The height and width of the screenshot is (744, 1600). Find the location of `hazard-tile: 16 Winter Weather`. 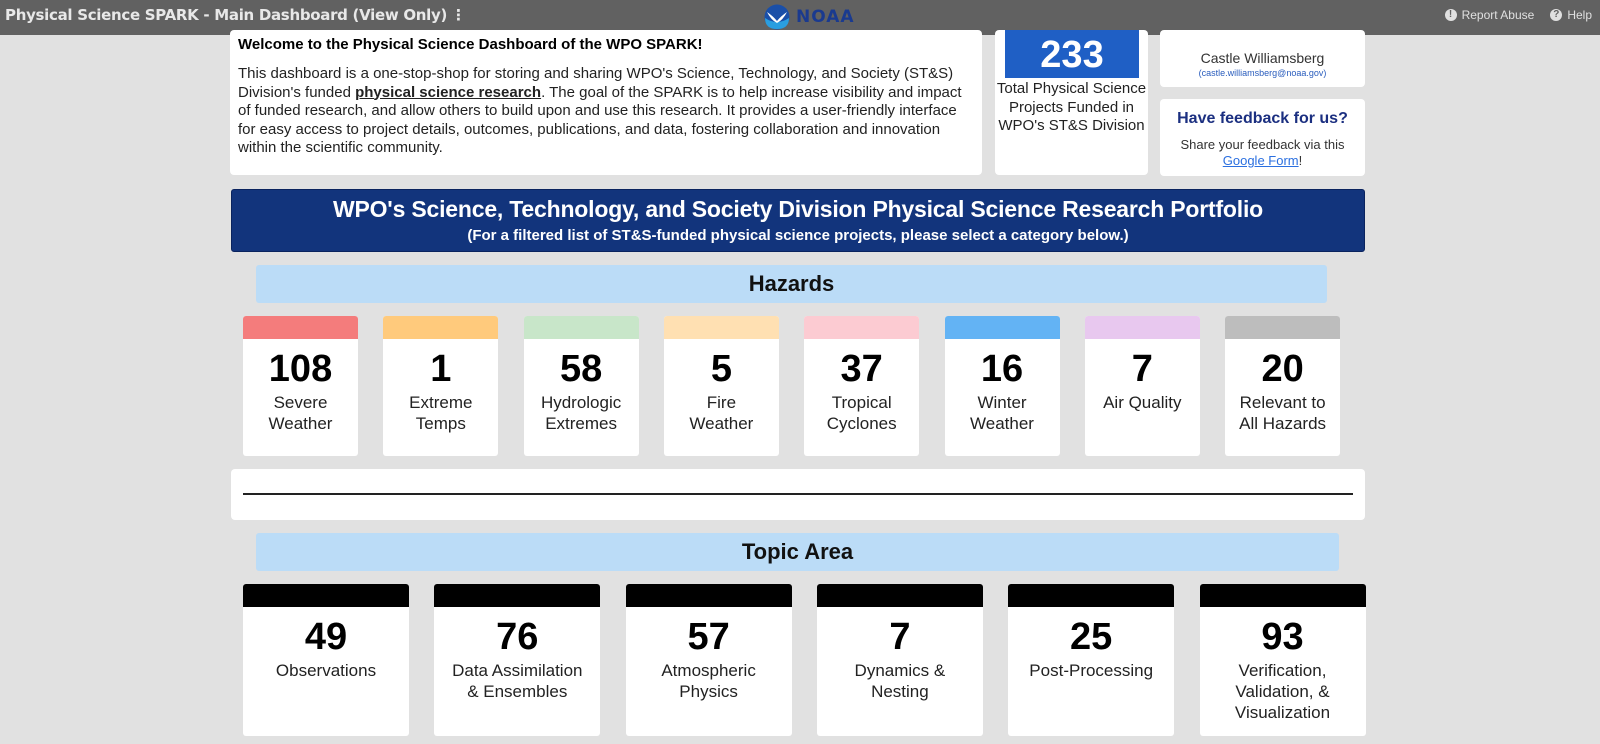

hazard-tile: 16 Winter Weather is located at coordinates (1002, 386).